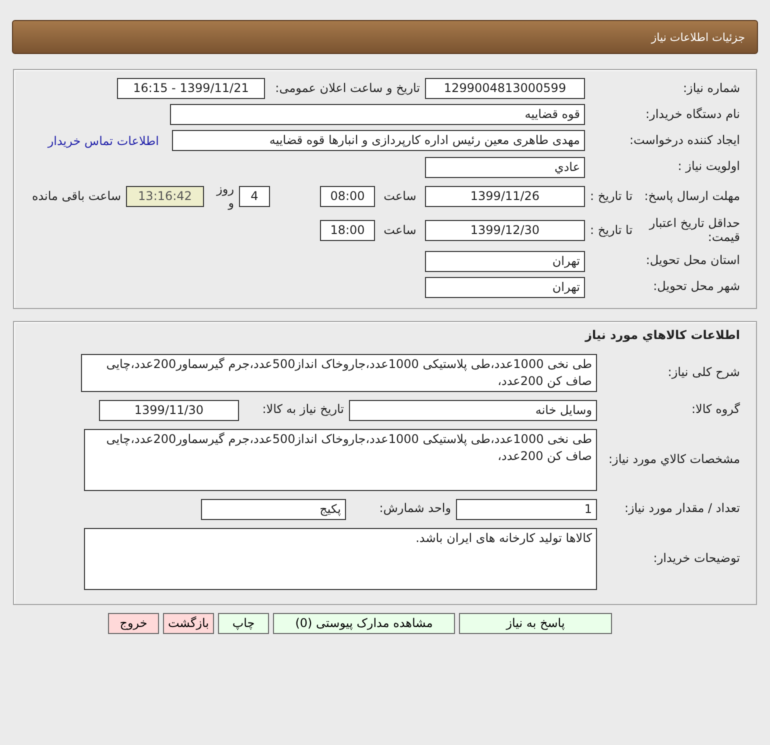 This screenshot has height=745, width=770. I want to click on days-field: 4, so click(254, 197).